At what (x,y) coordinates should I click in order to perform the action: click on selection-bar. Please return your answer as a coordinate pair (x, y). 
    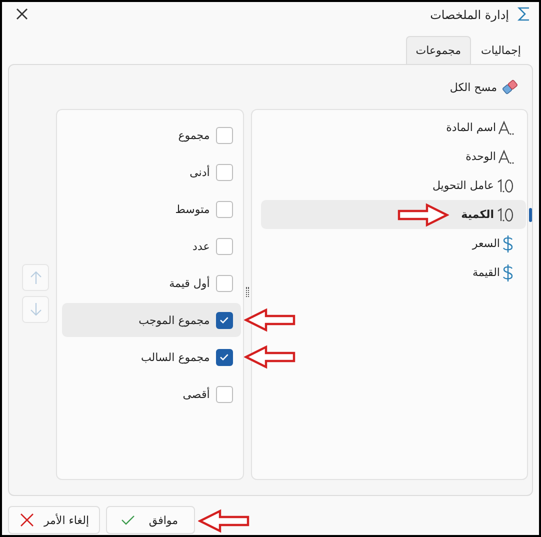
    Looking at the image, I should click on (530, 215).